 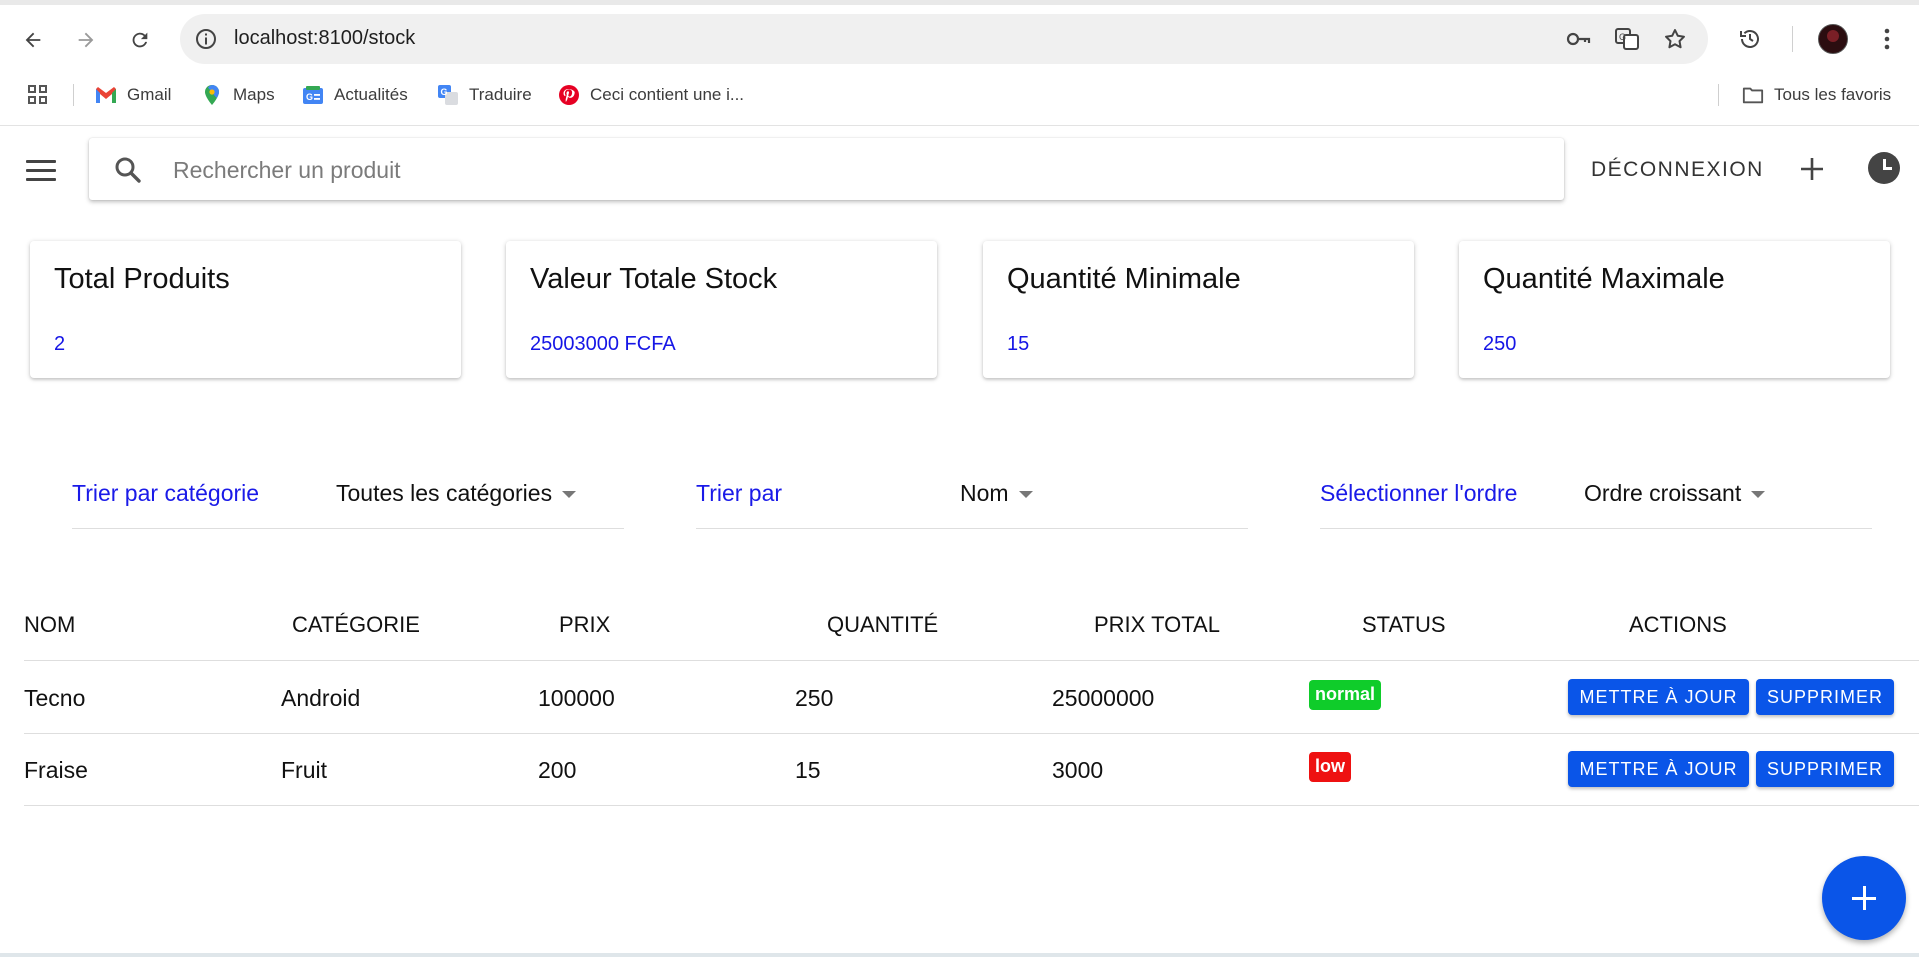 What do you see at coordinates (984, 493) in the screenshot?
I see `sort-select-value: Nom` at bounding box center [984, 493].